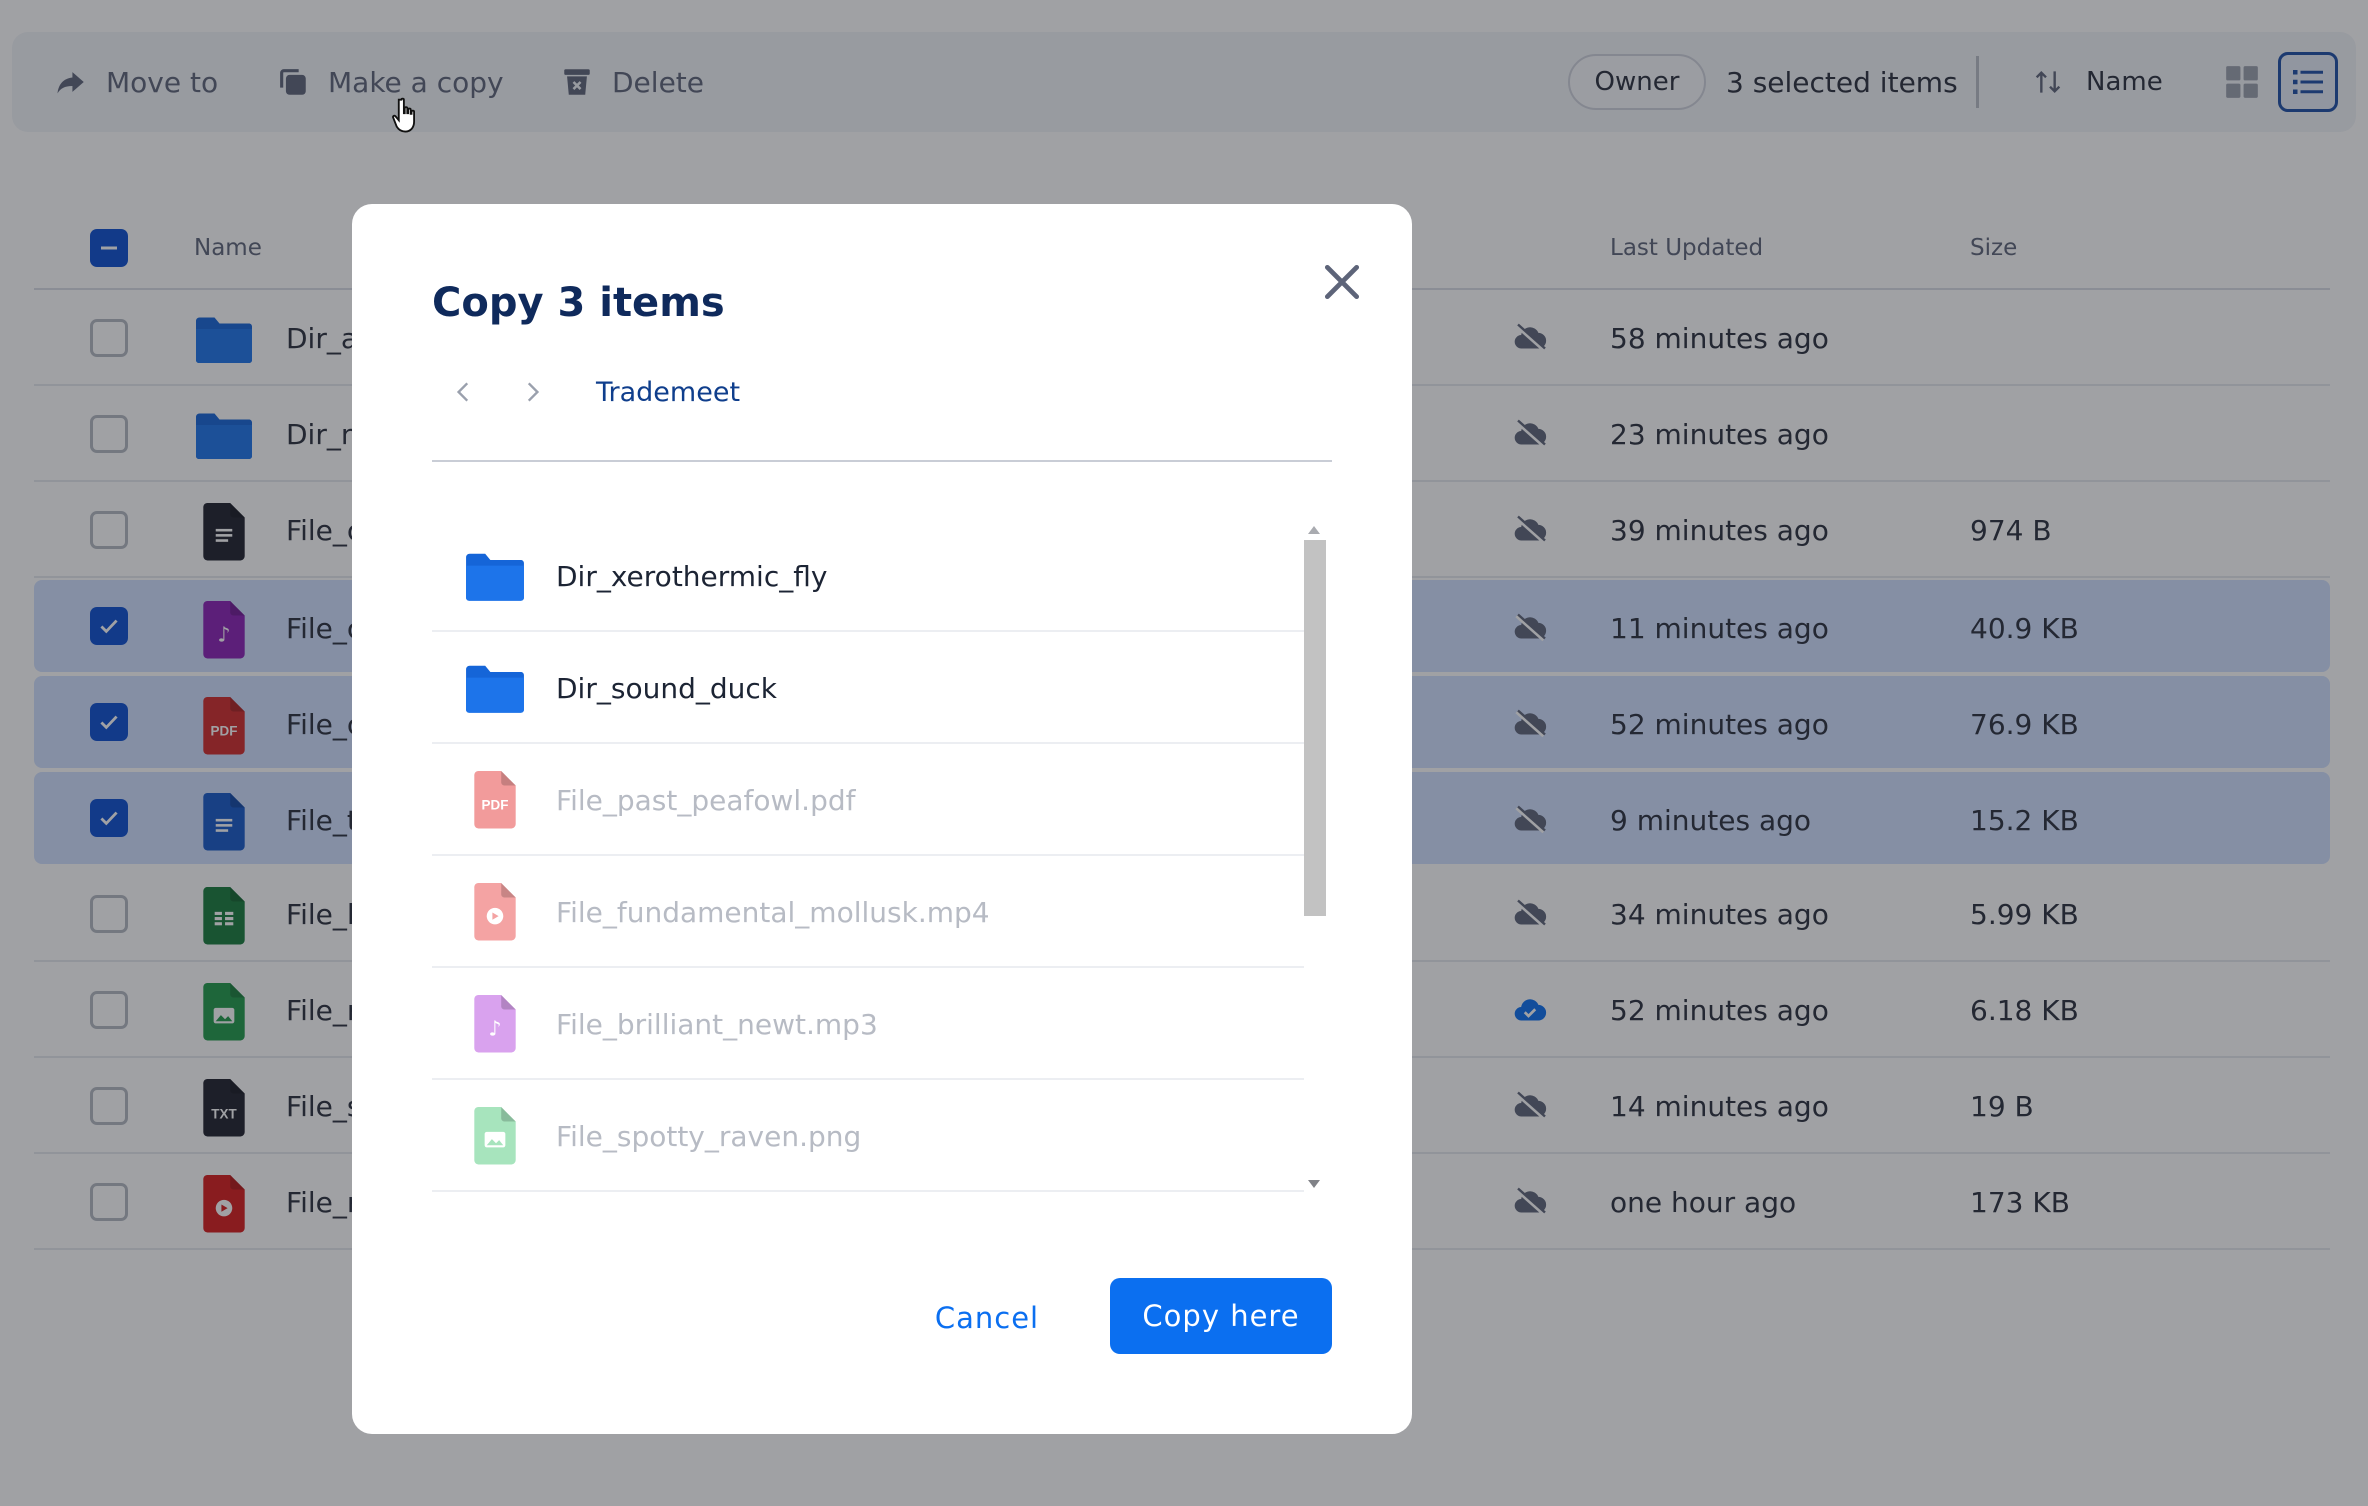 This screenshot has height=1506, width=2368. Describe the element at coordinates (709, 1136) in the screenshot. I see `destination-item-name: File_spotty_raven.png` at that location.